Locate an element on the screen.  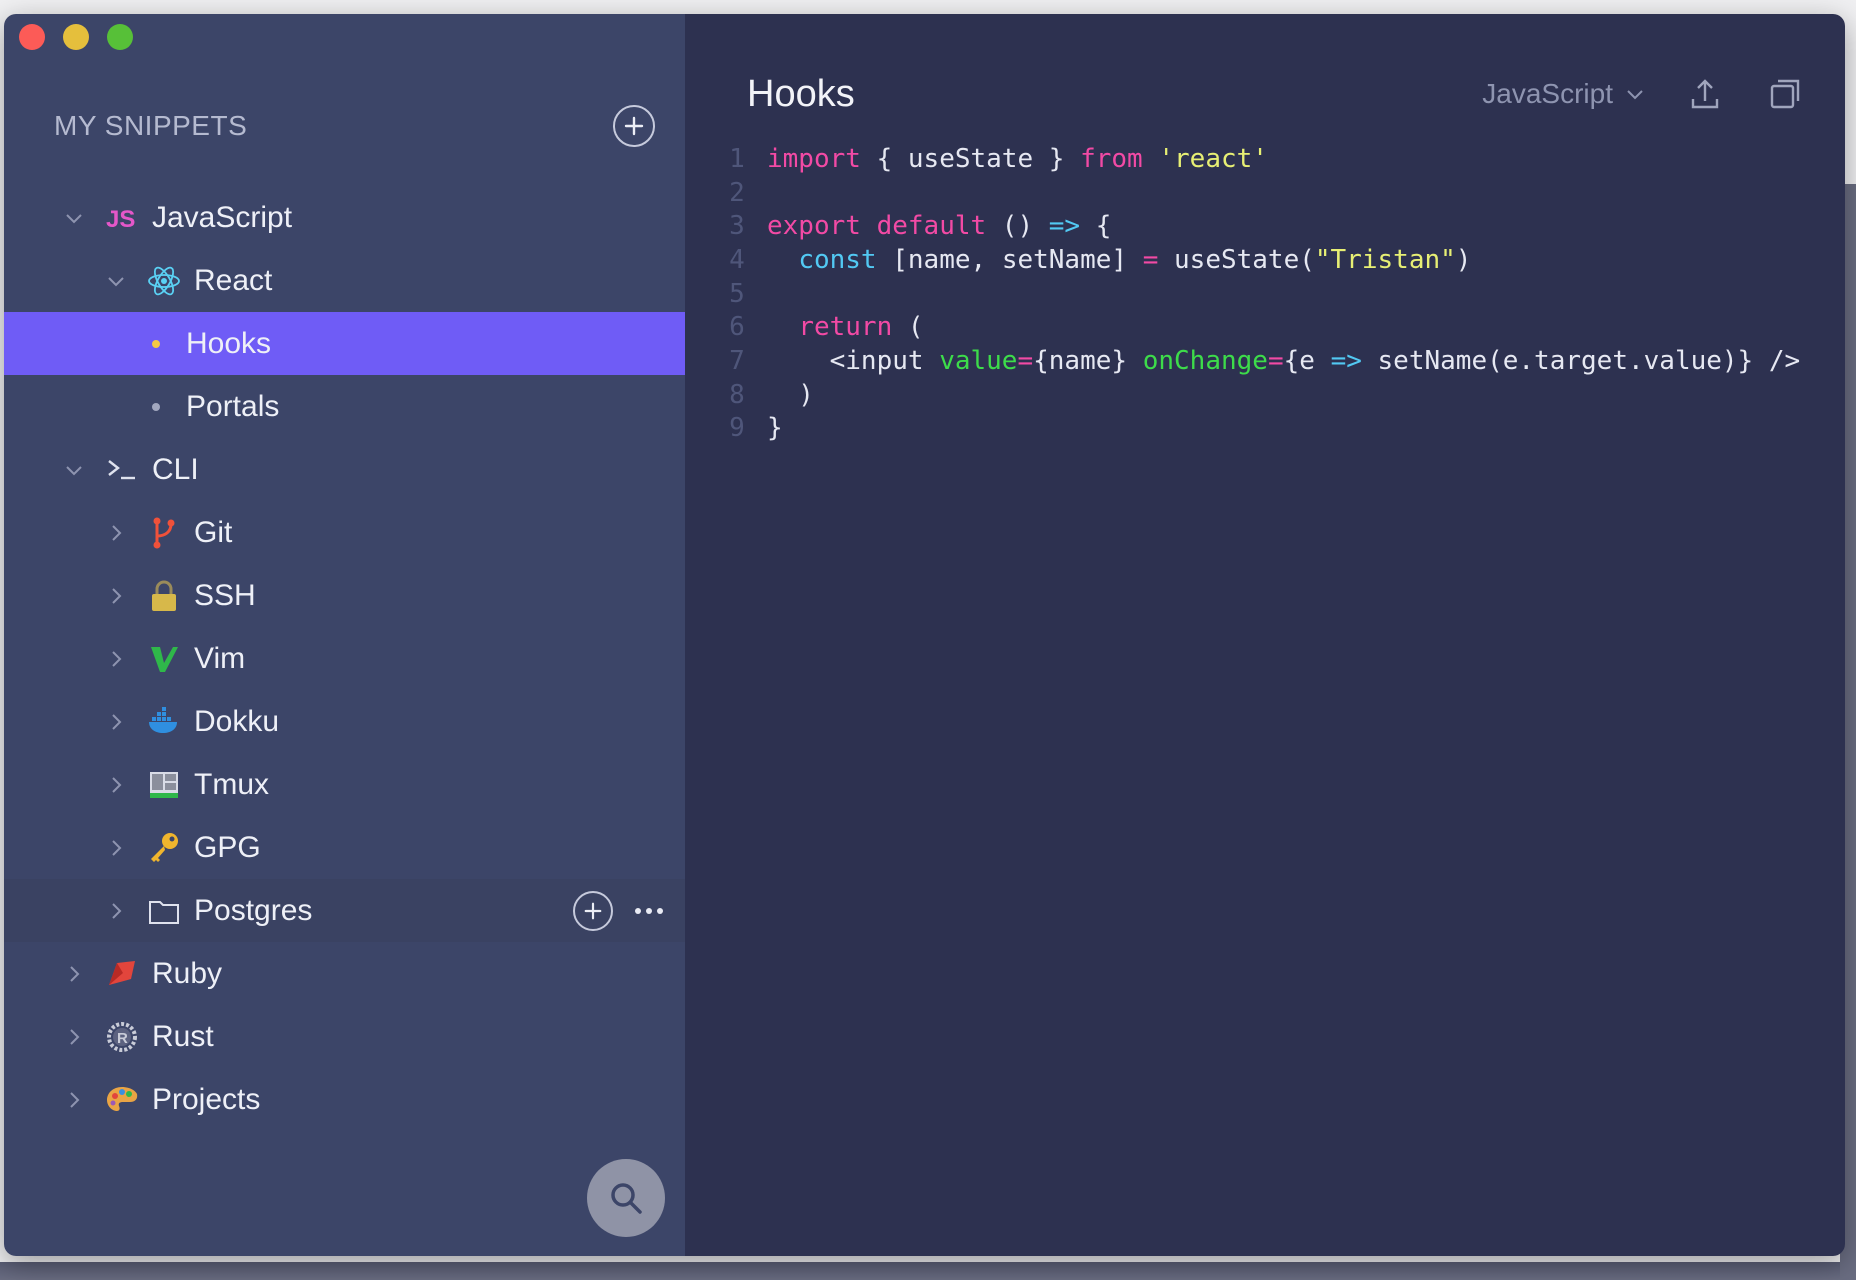
window-controls is located at coordinates (76, 37).